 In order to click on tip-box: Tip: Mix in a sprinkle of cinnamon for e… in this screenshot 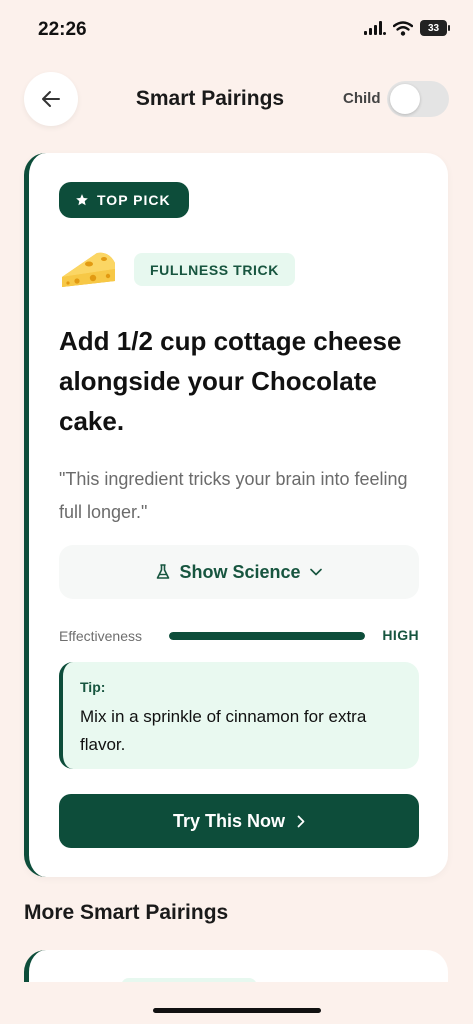, I will do `click(239, 715)`.